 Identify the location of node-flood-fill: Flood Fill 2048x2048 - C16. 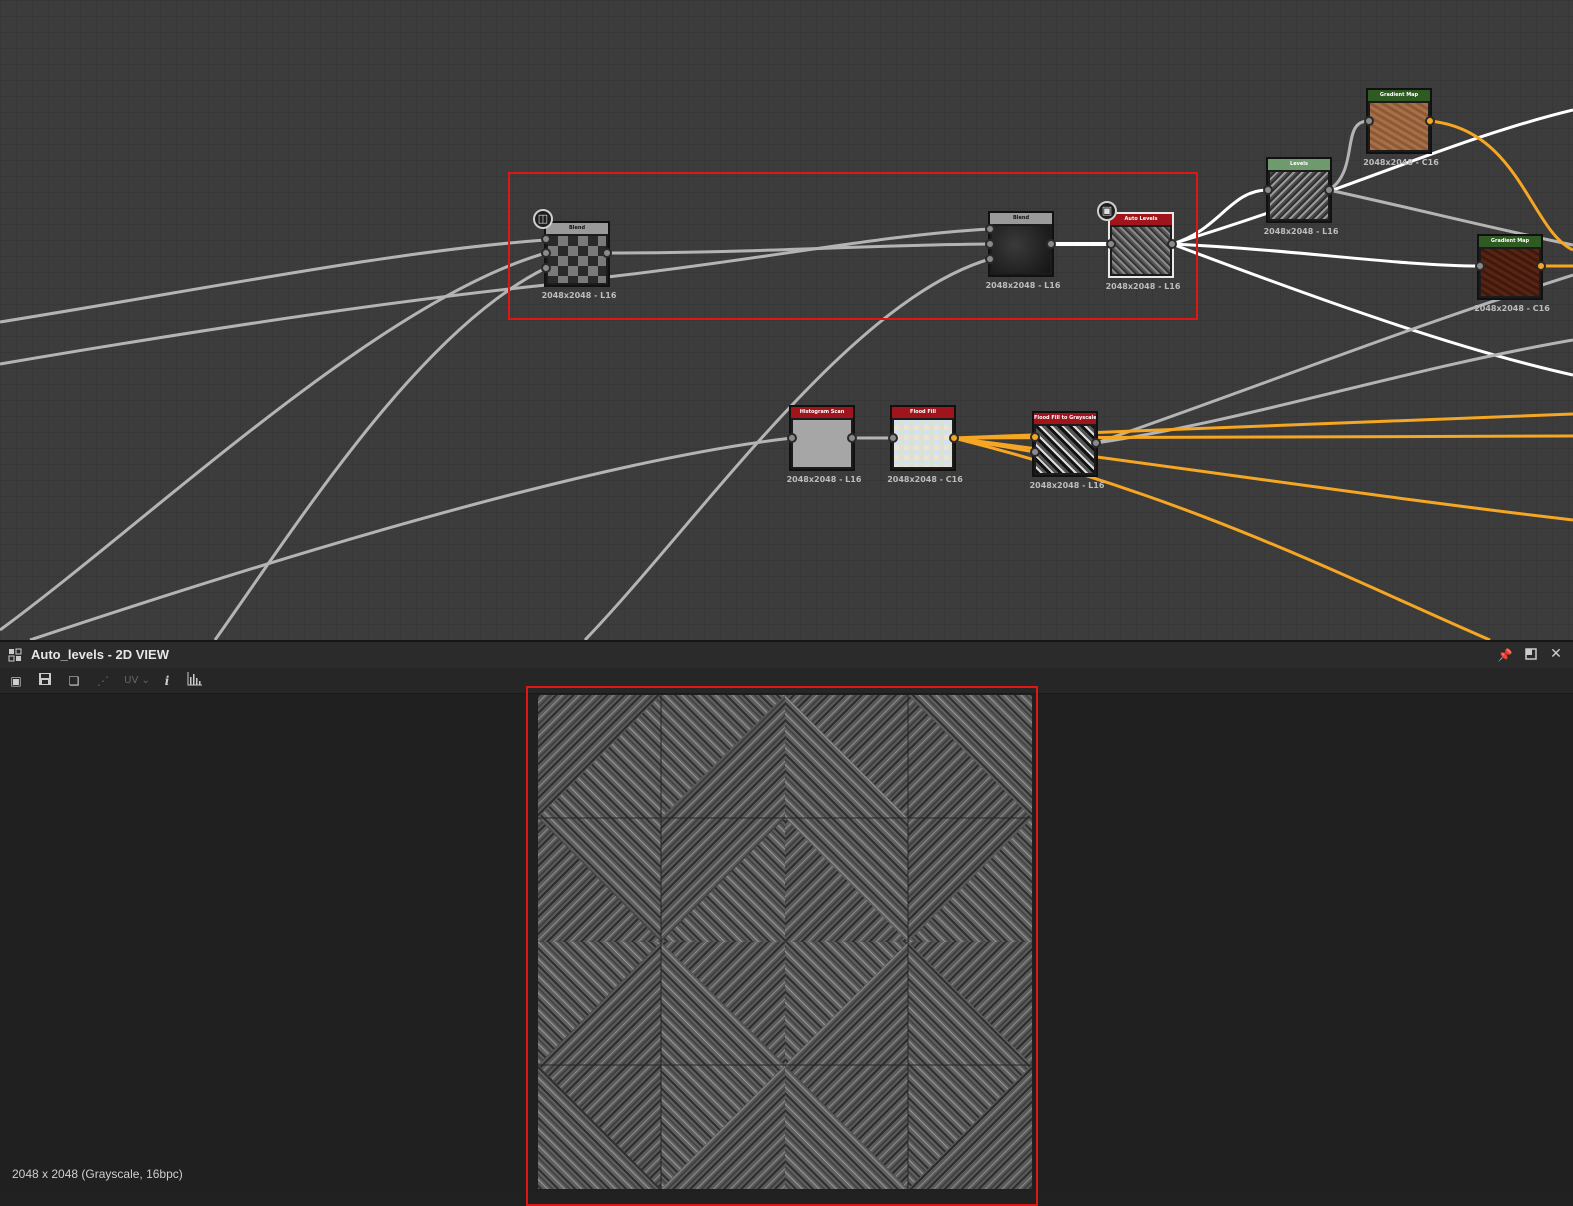
(925, 444).